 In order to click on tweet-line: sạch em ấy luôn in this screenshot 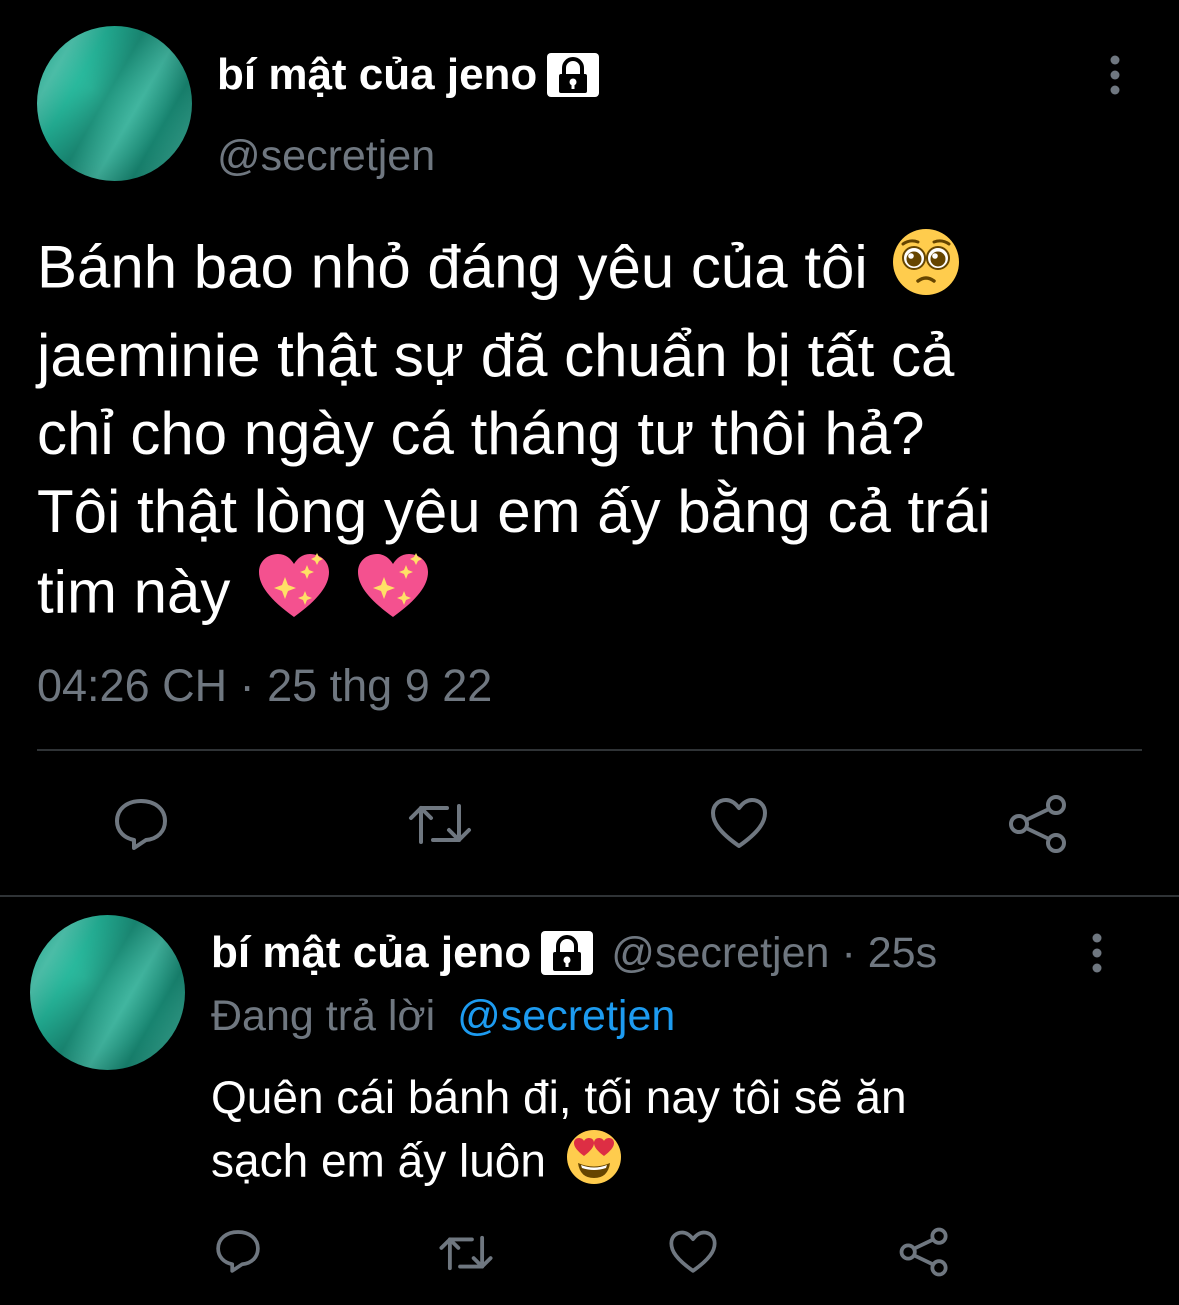, I will do `click(559, 1164)`.